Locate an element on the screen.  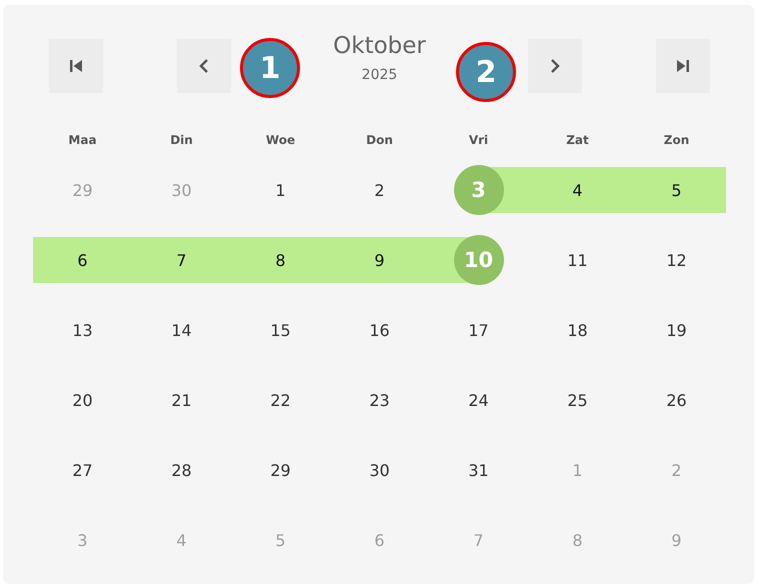
day-cell: 26 is located at coordinates (676, 400).